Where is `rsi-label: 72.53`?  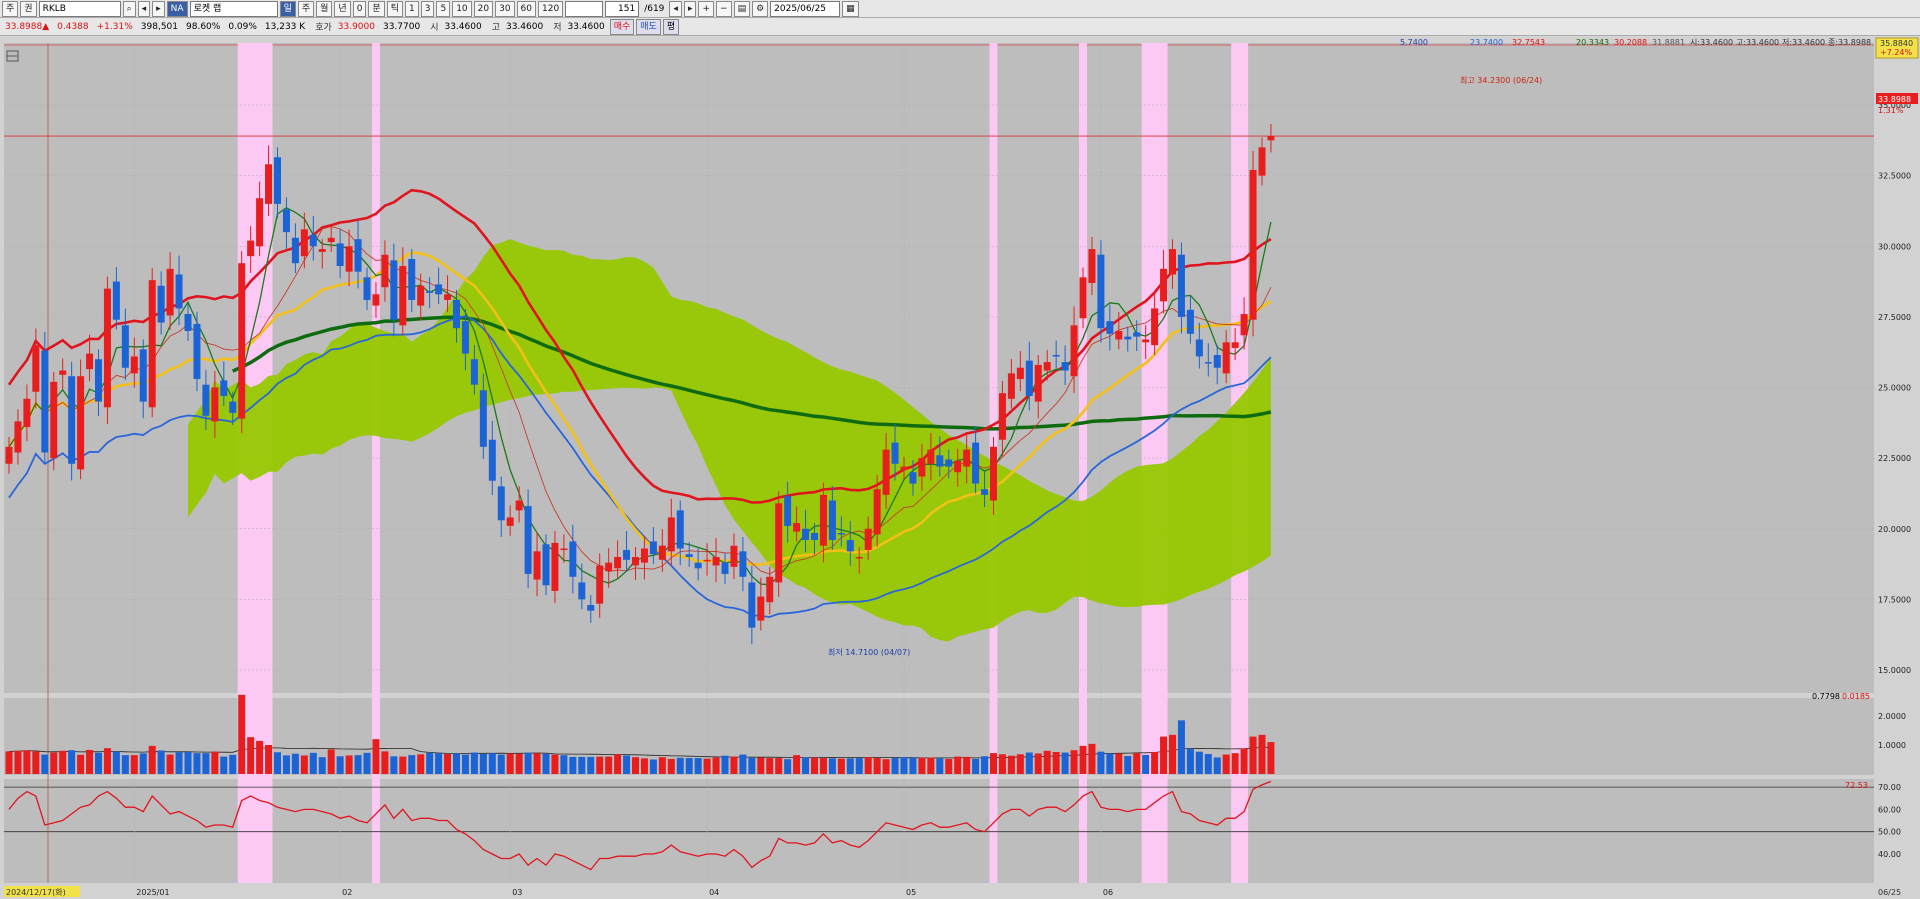
rsi-label: 72.53 is located at coordinates (1856, 785).